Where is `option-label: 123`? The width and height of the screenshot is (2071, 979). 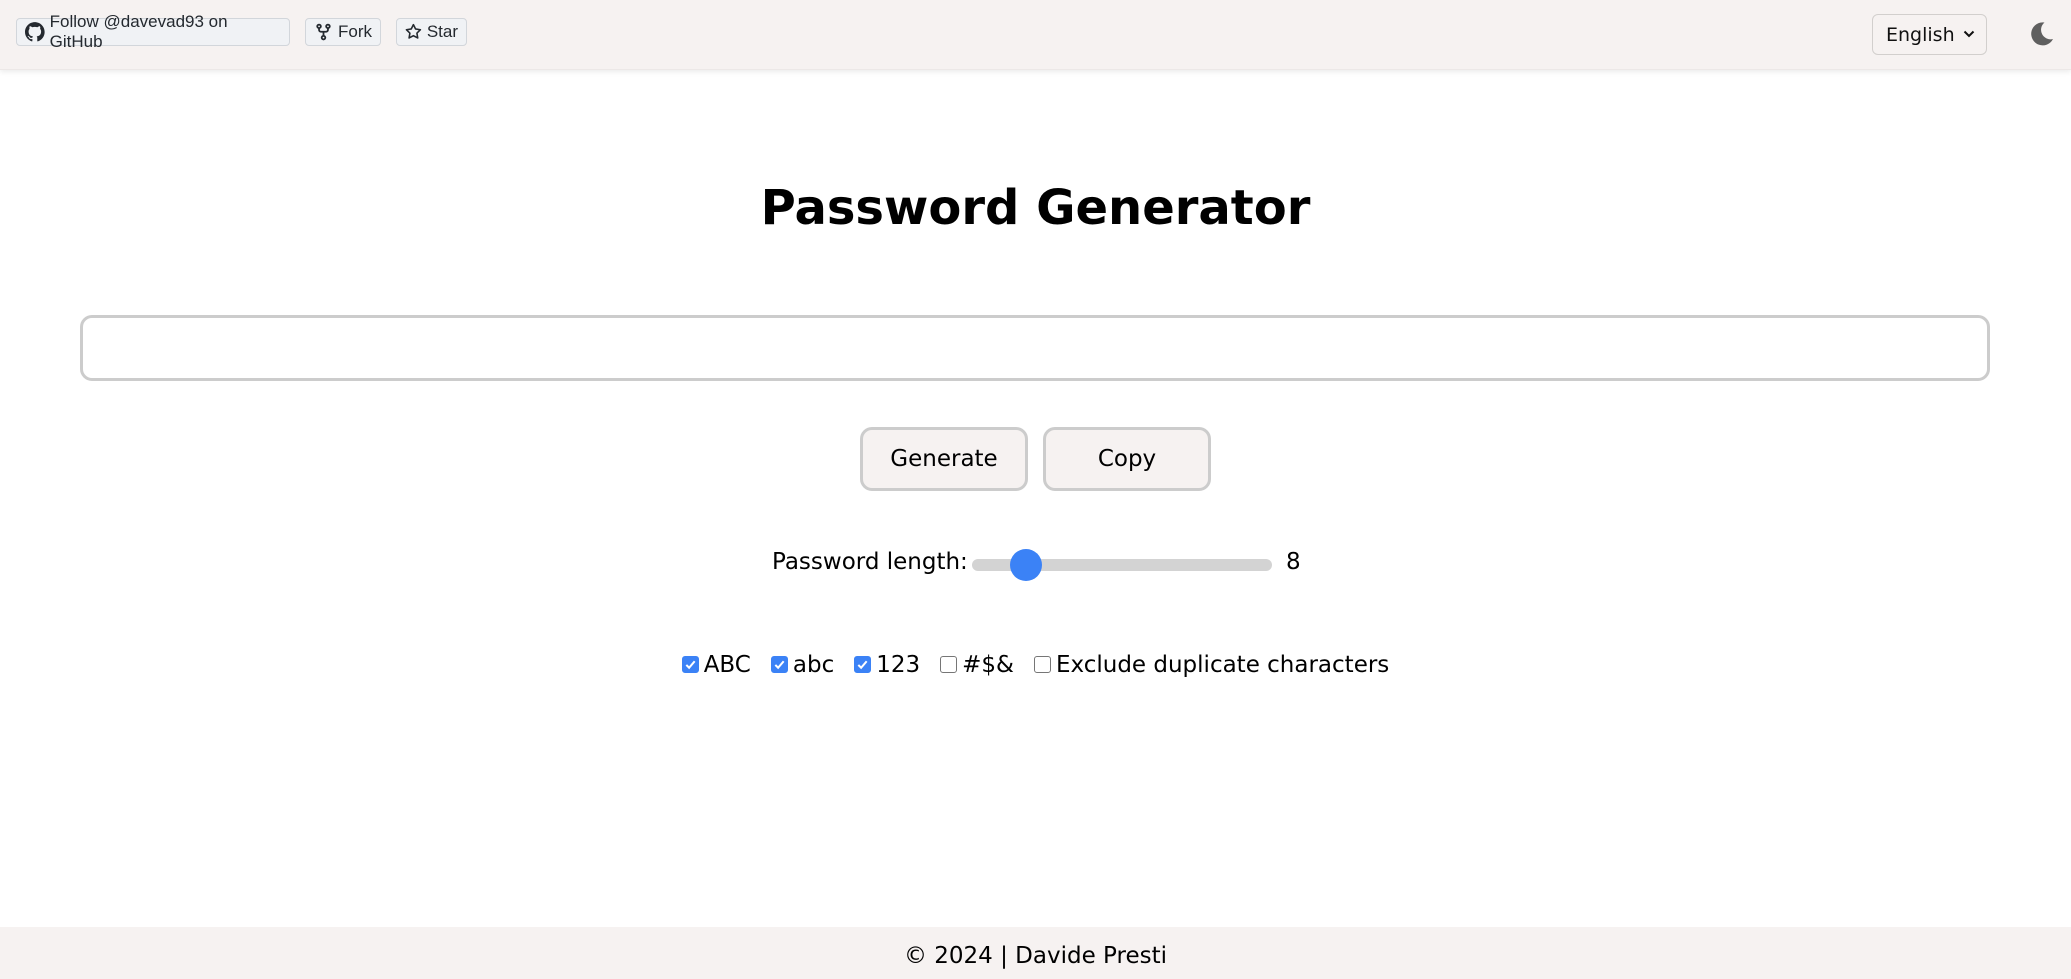
option-label: 123 is located at coordinates (898, 665).